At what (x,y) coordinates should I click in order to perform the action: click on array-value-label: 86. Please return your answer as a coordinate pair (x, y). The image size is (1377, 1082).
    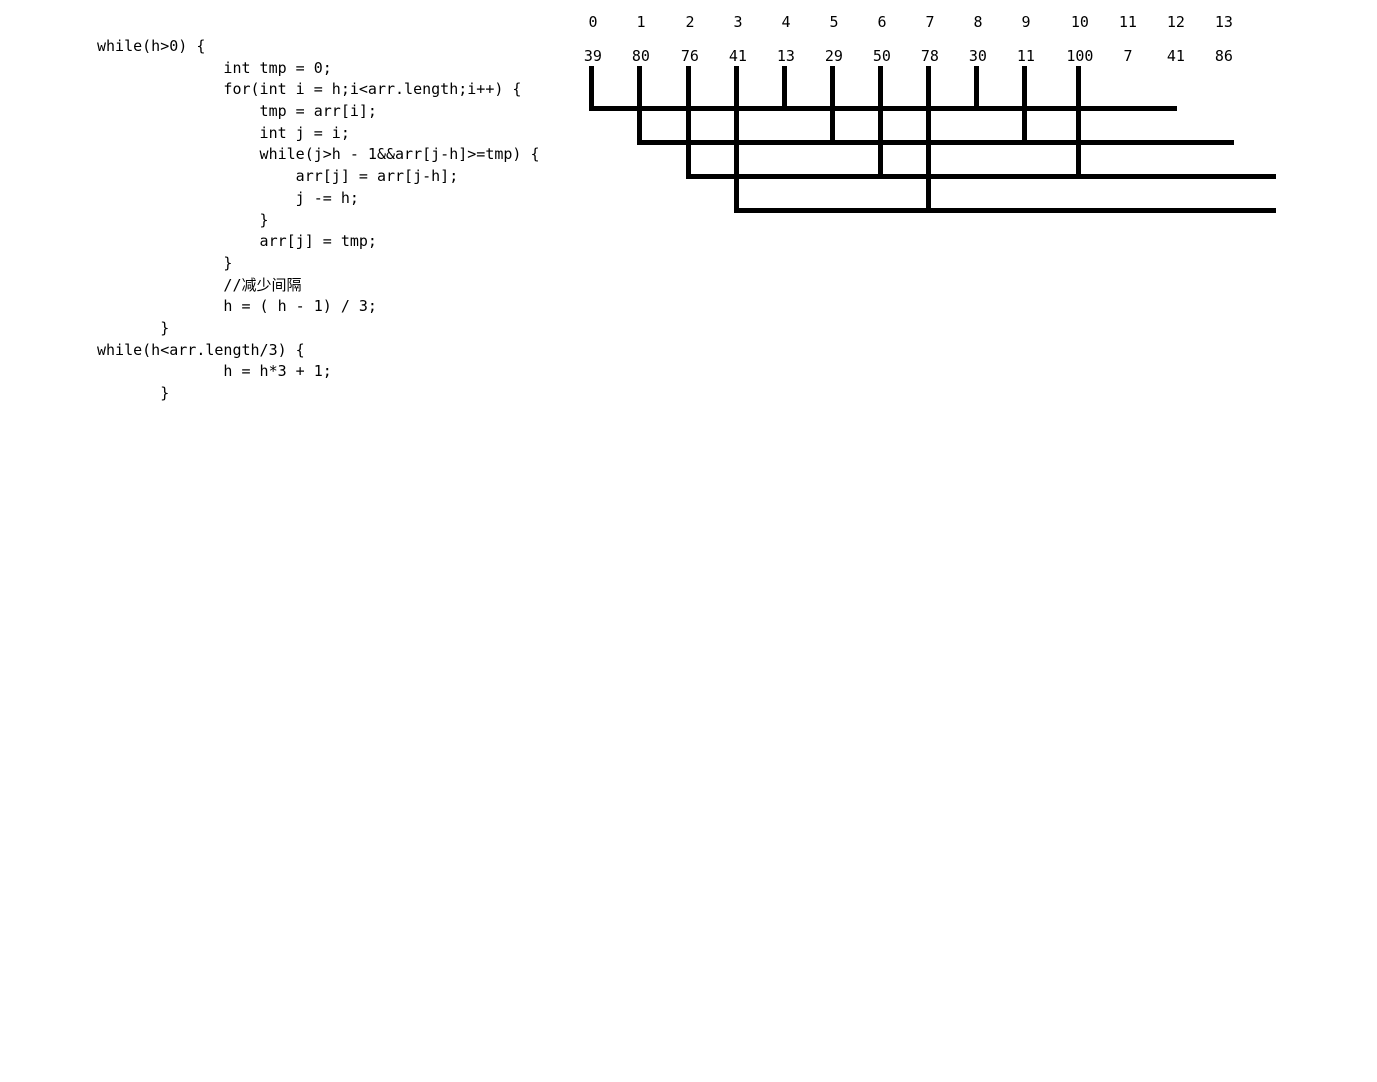
    Looking at the image, I should click on (1223, 56).